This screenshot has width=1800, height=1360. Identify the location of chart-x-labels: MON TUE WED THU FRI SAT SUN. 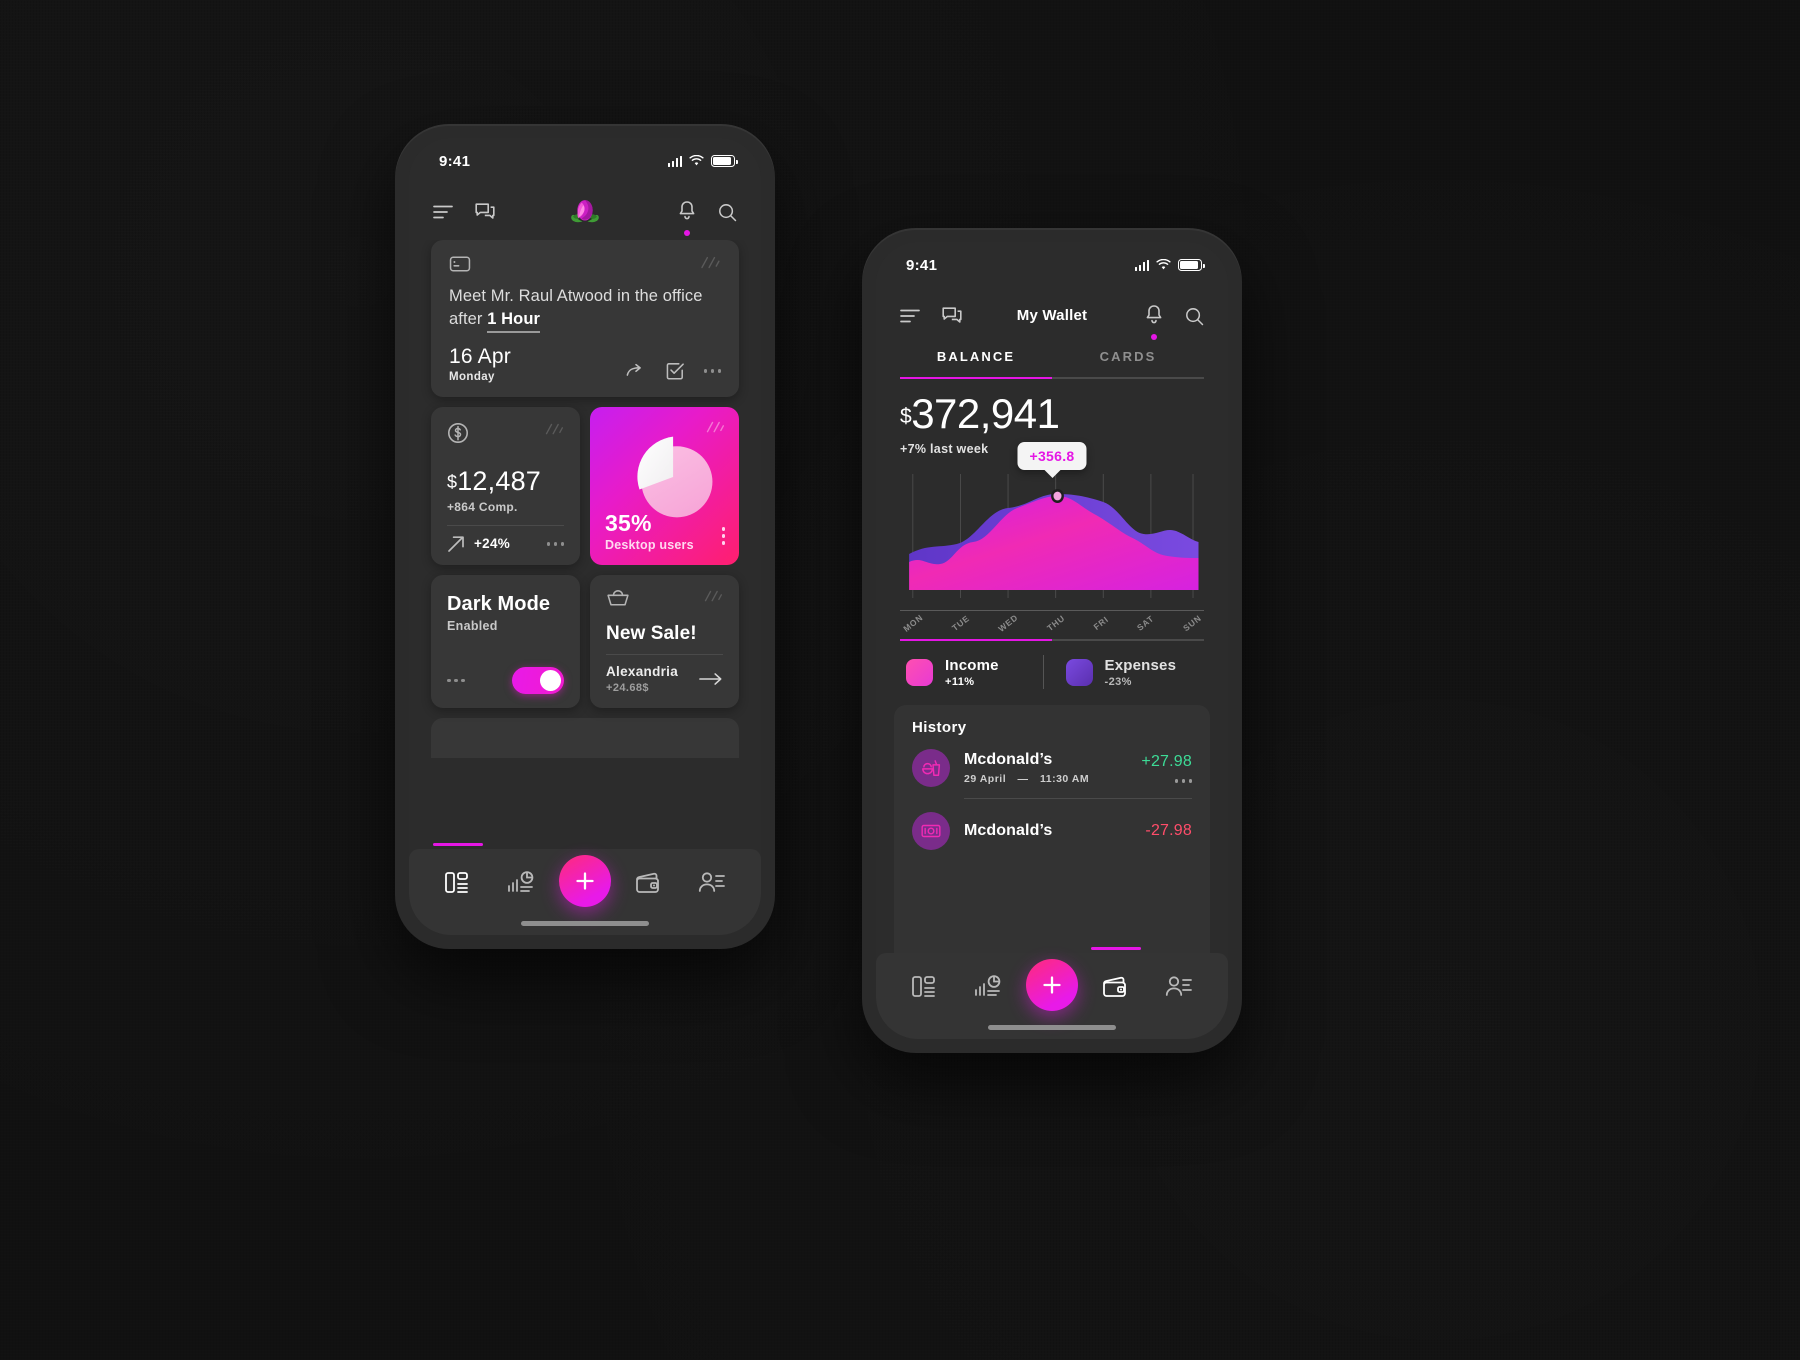
(1052, 622).